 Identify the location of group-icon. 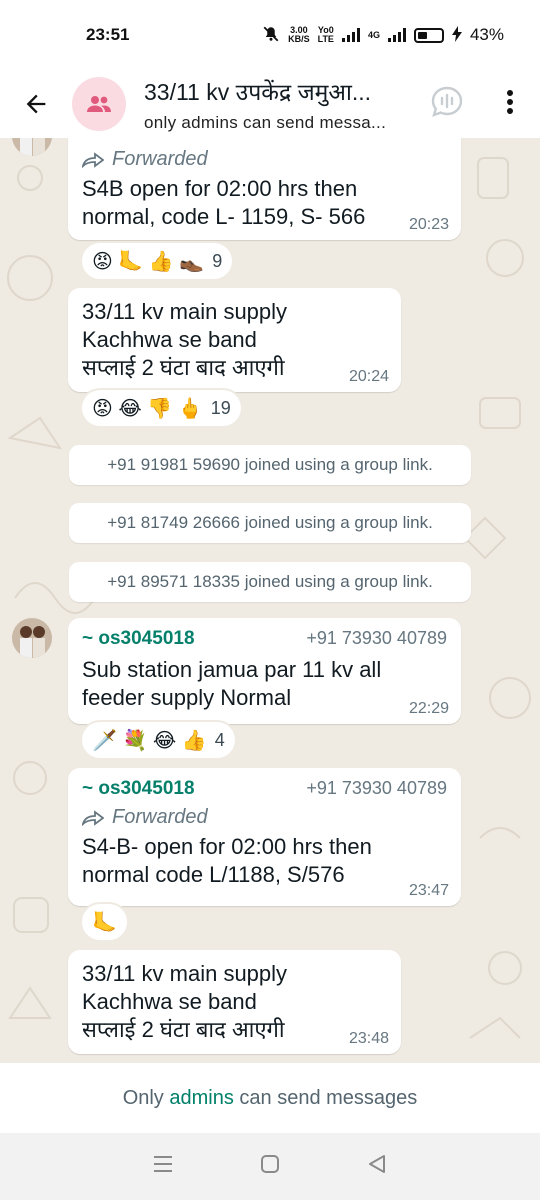
(99, 104).